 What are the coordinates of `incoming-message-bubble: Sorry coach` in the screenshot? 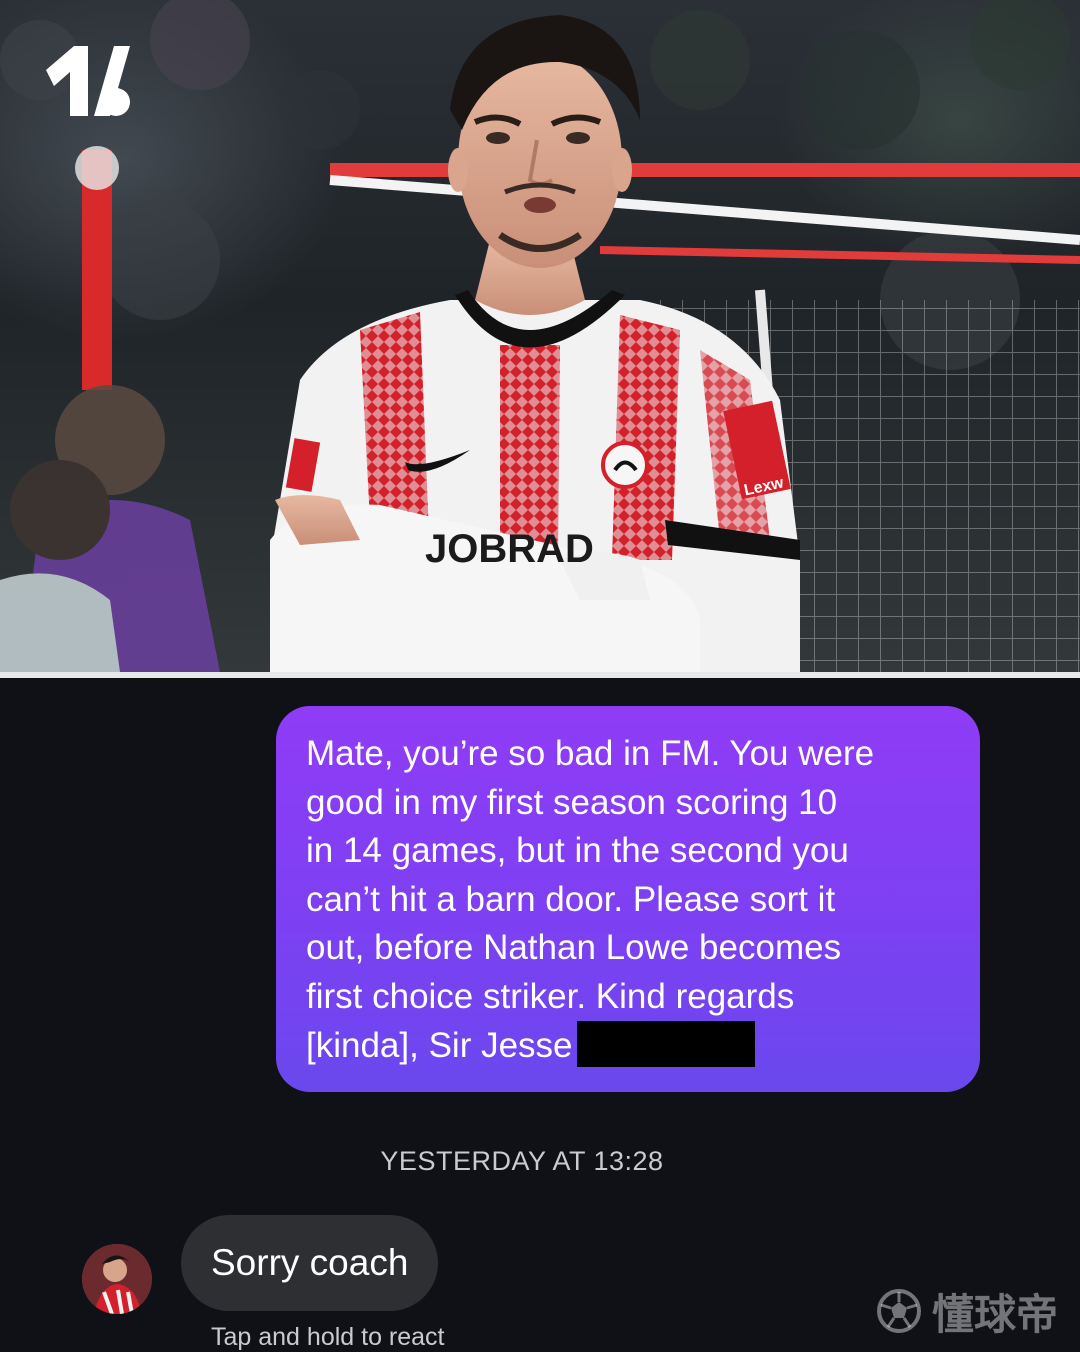 It's located at (310, 1263).